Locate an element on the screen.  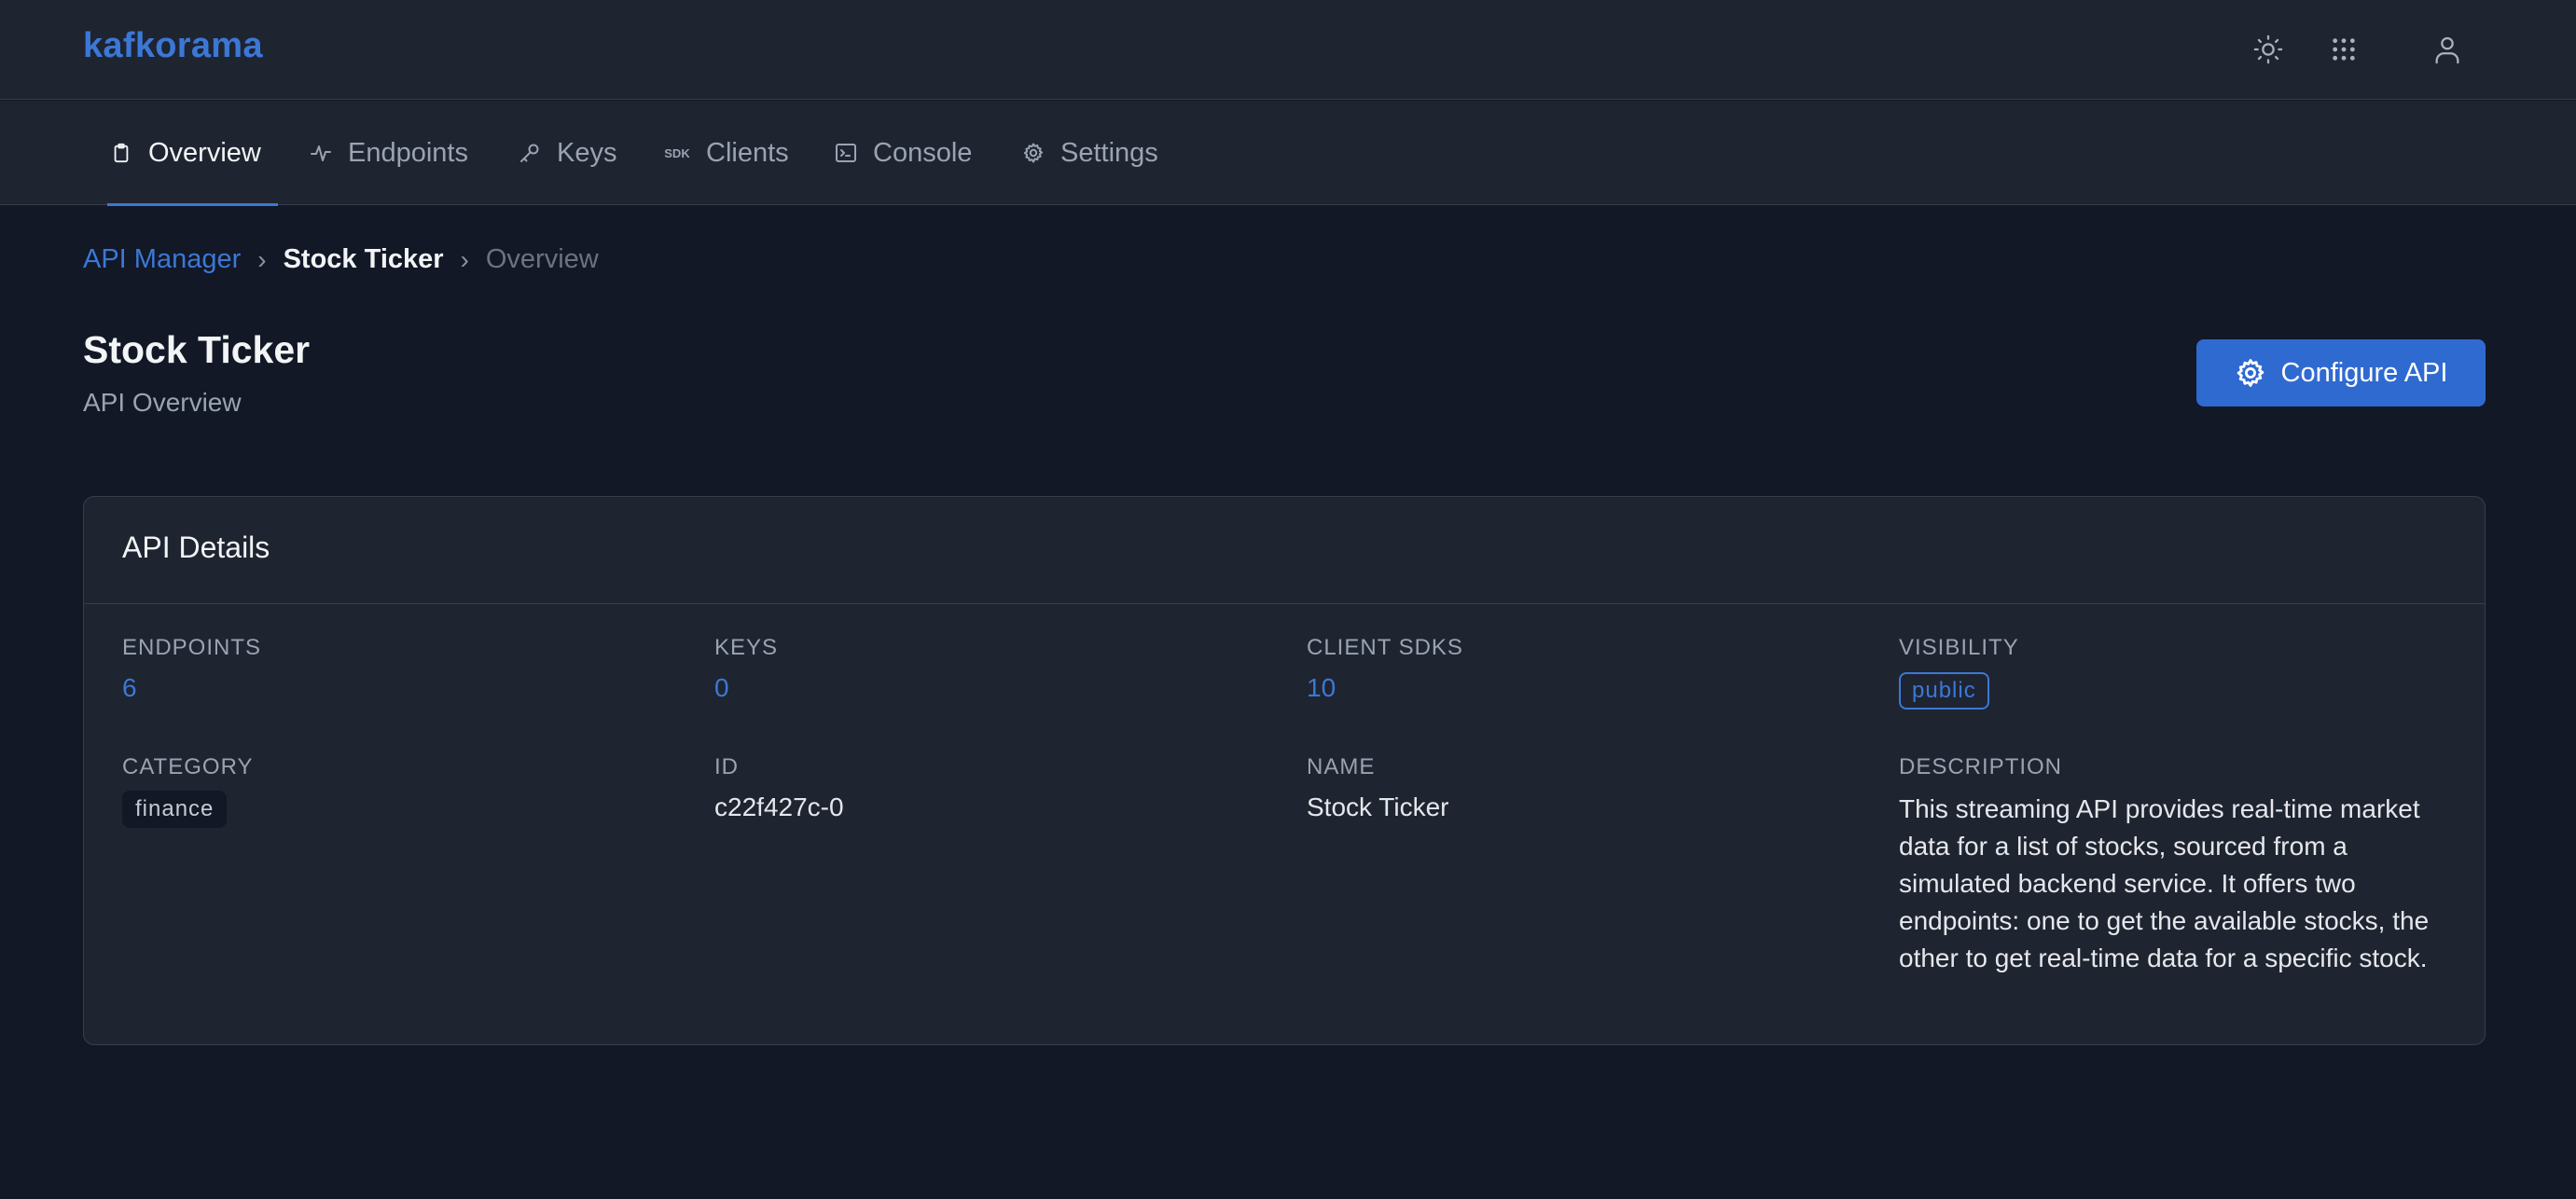
user-icon is located at coordinates (2447, 49).